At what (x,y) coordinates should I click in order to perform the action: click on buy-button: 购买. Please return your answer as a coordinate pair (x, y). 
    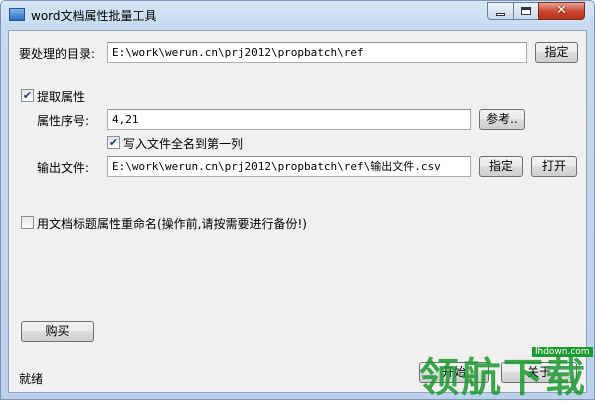
    Looking at the image, I should click on (57, 331).